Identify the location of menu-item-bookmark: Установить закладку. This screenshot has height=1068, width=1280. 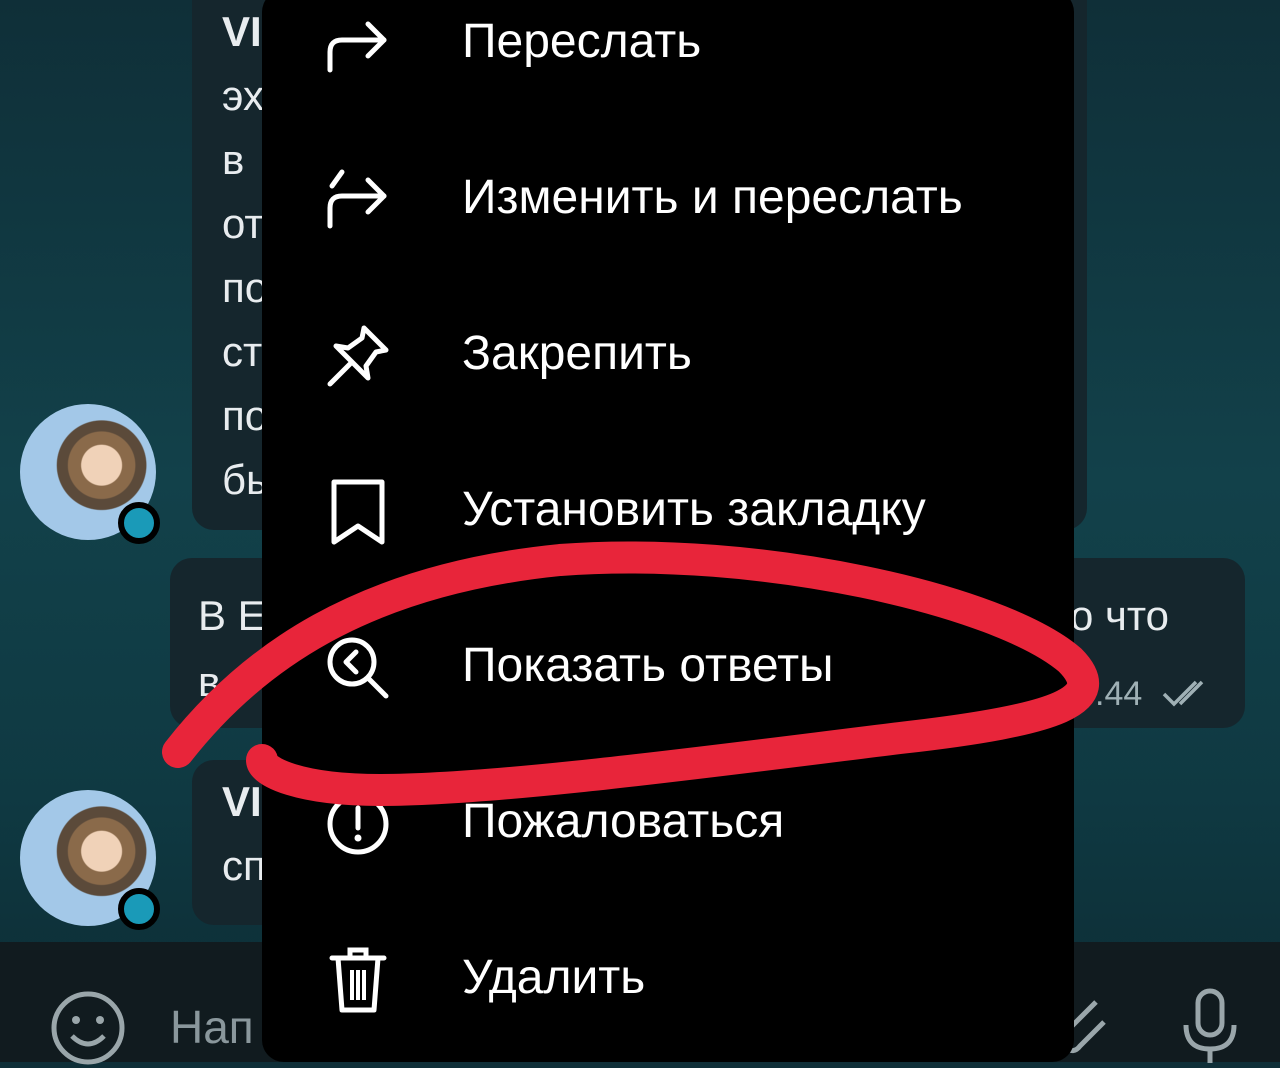
(668, 512).